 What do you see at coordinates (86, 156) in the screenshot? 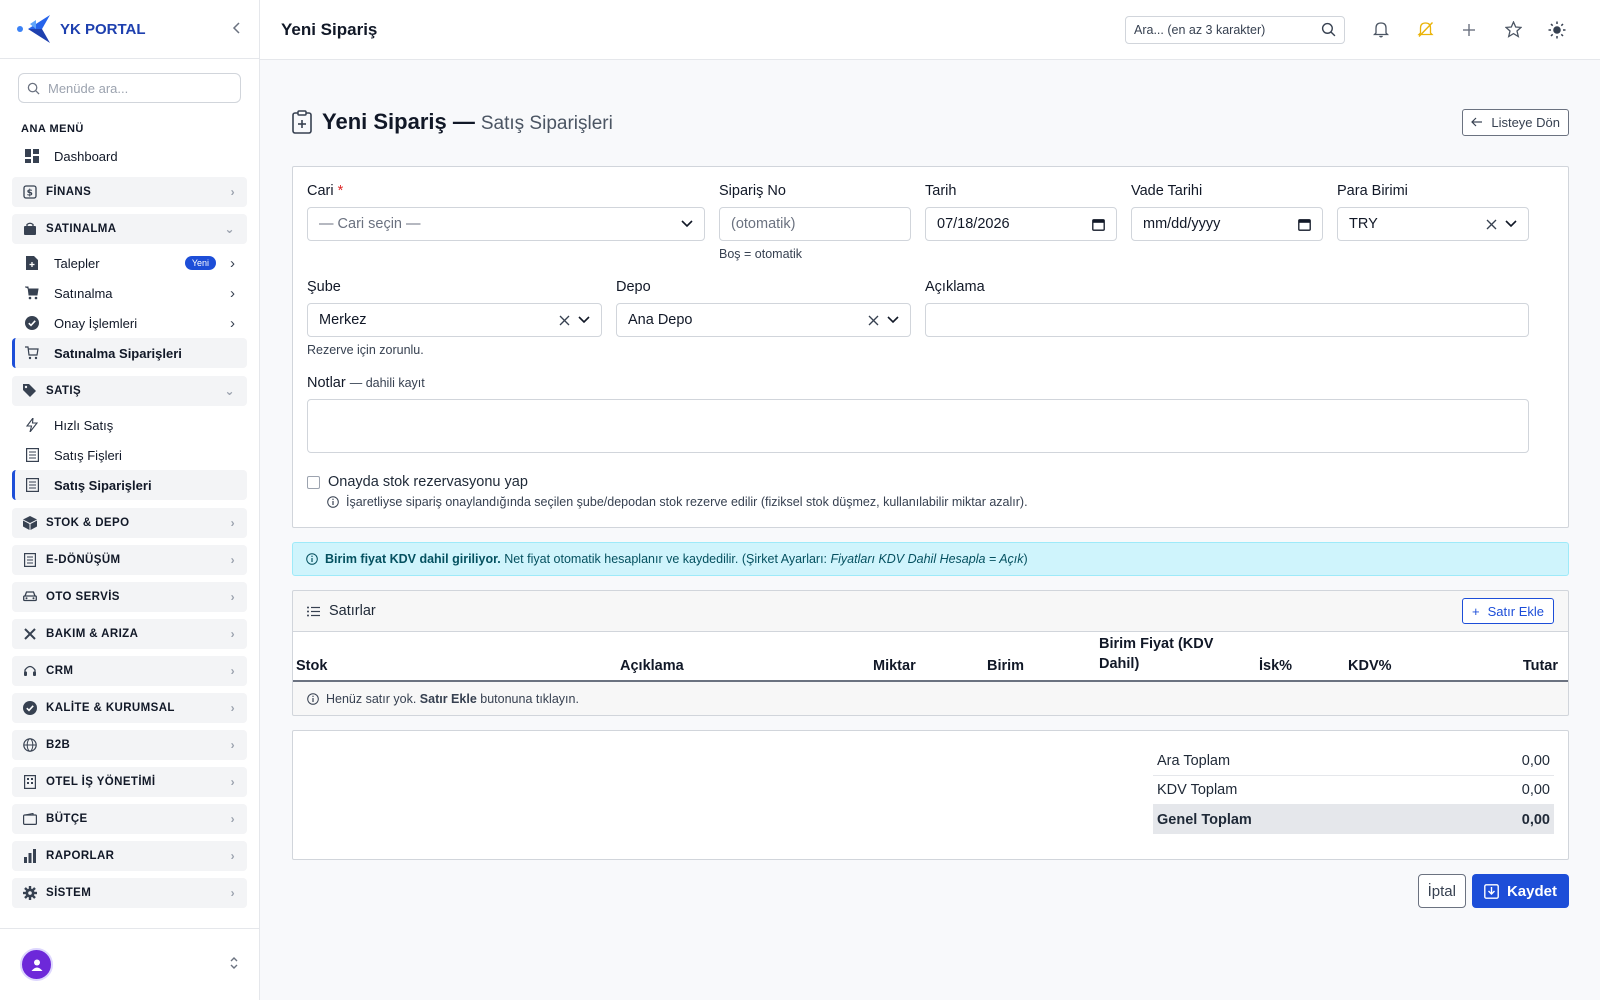
I see `sidebar-item-label: Dashboard` at bounding box center [86, 156].